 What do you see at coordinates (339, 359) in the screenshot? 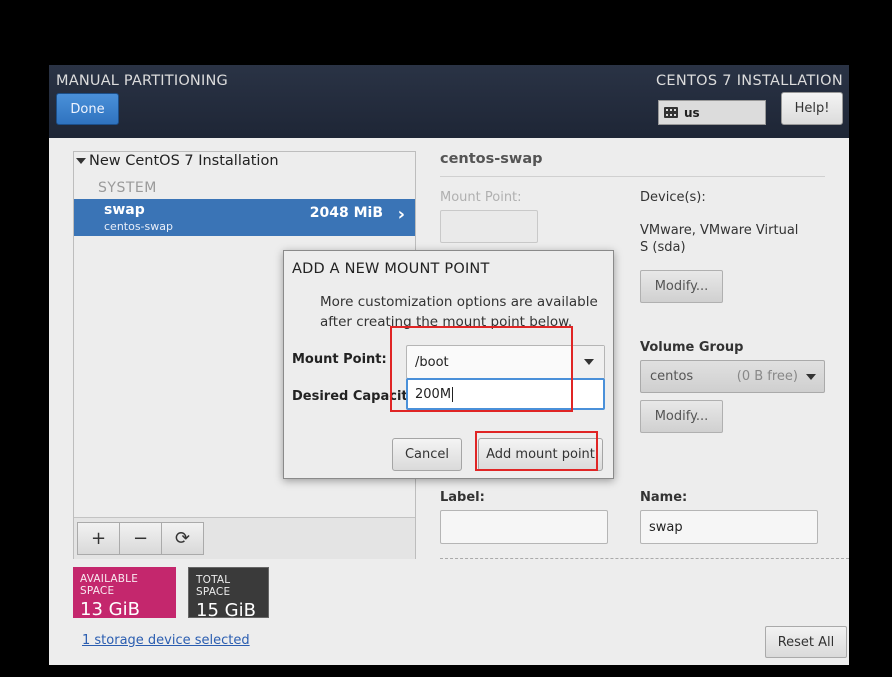
I see `dialog-mount-point-label: Mount Point:` at bounding box center [339, 359].